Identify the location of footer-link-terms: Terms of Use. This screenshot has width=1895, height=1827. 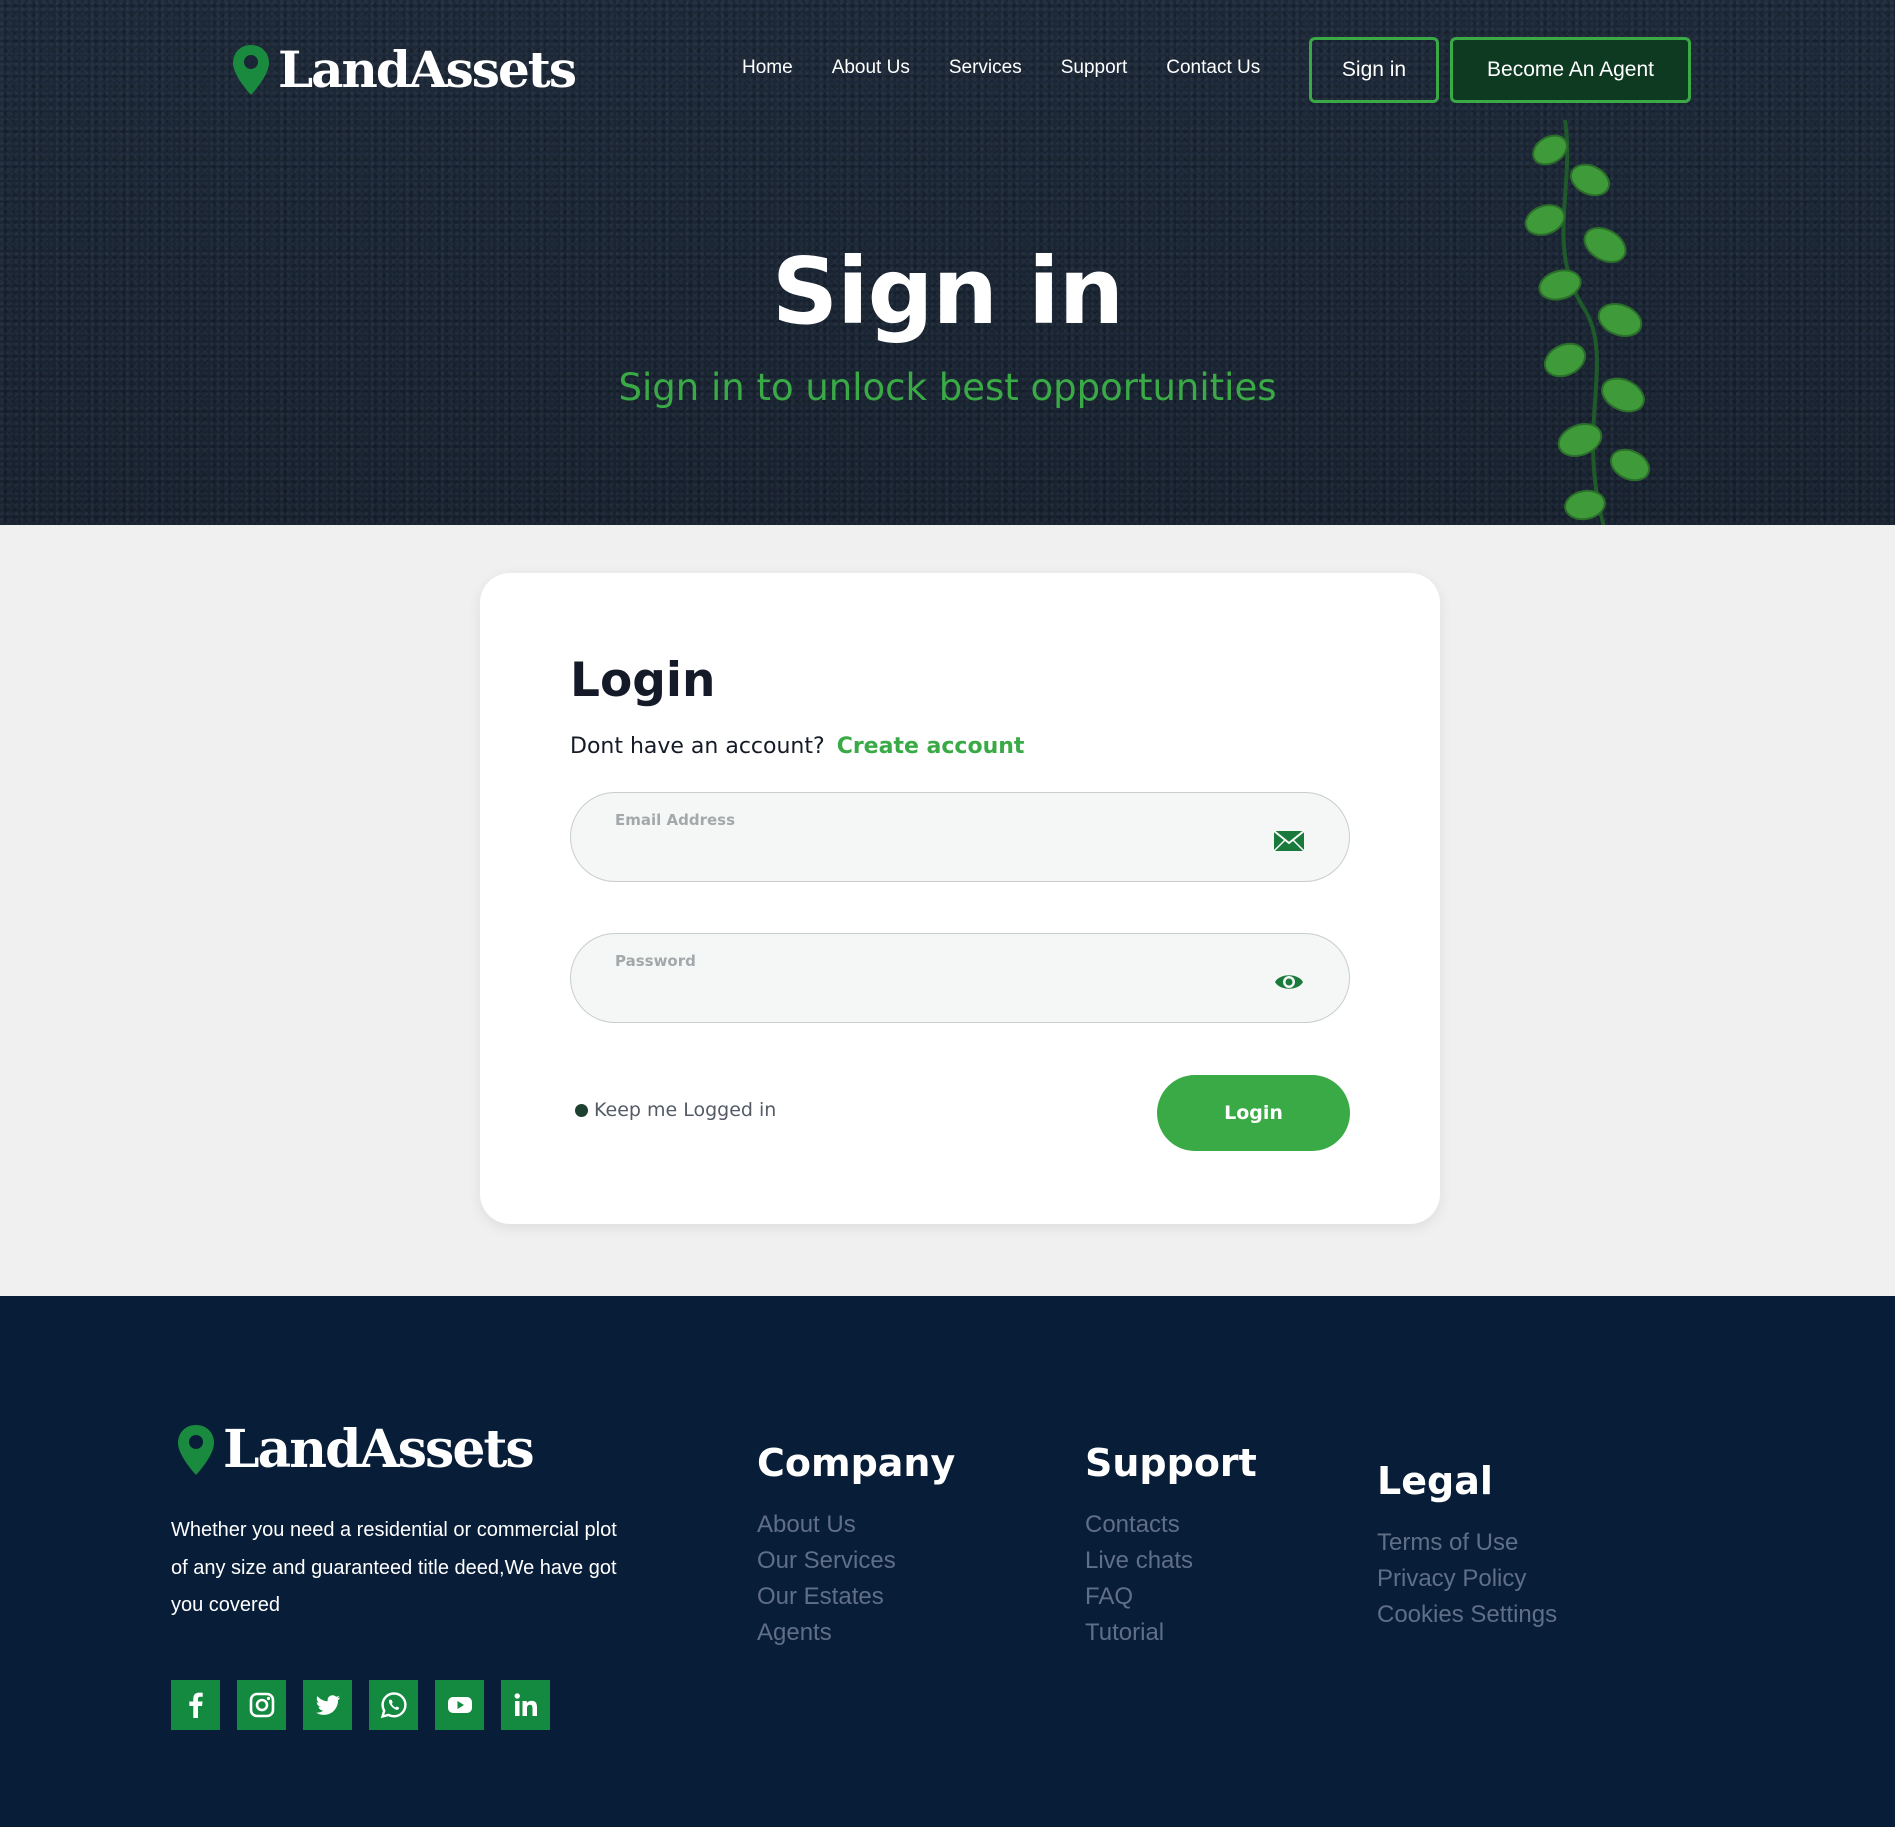
(1467, 1543).